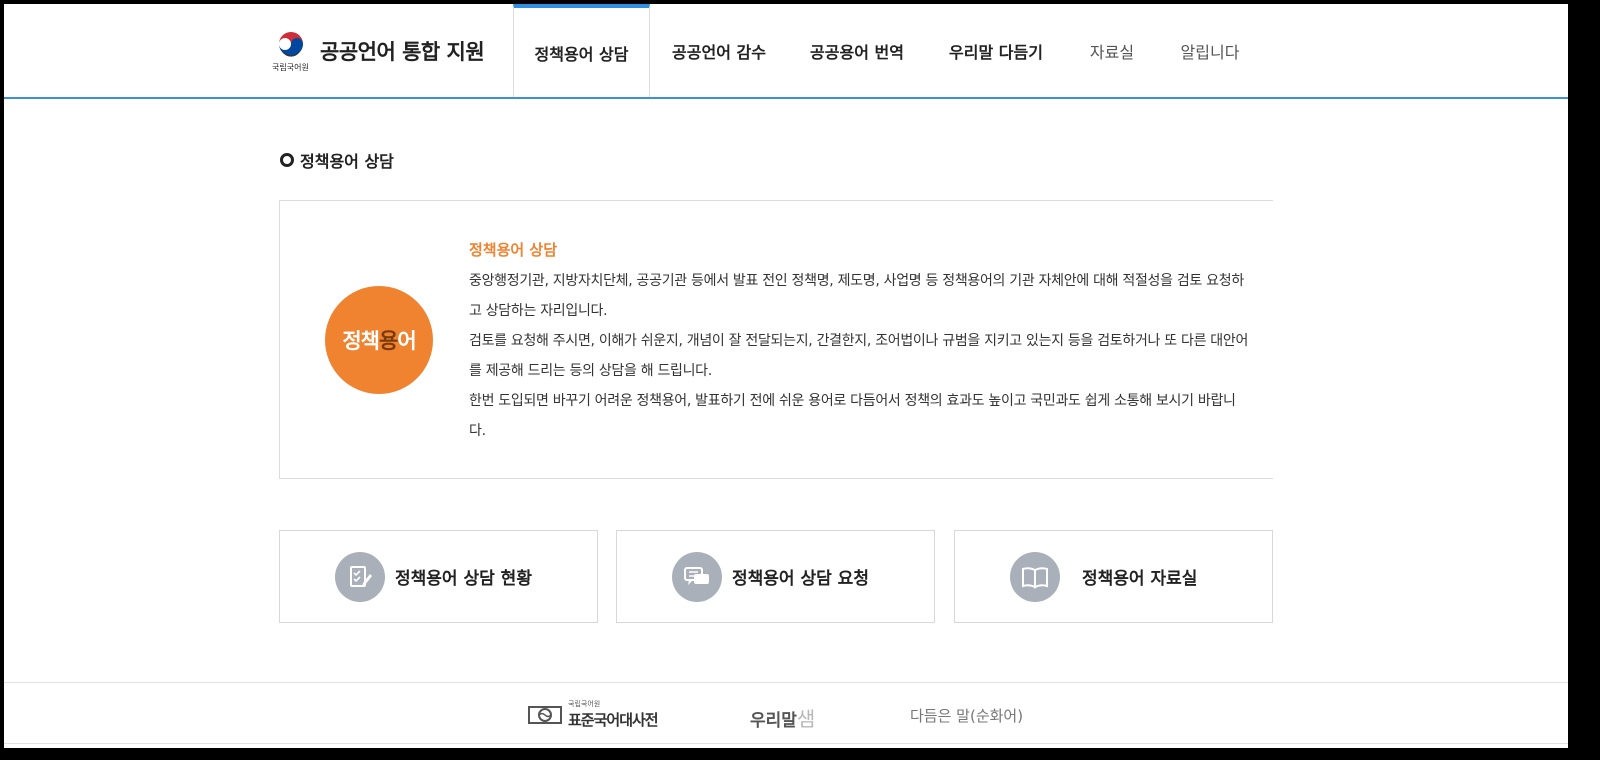  I want to click on dictionary-org: 국립국어원, so click(584, 704).